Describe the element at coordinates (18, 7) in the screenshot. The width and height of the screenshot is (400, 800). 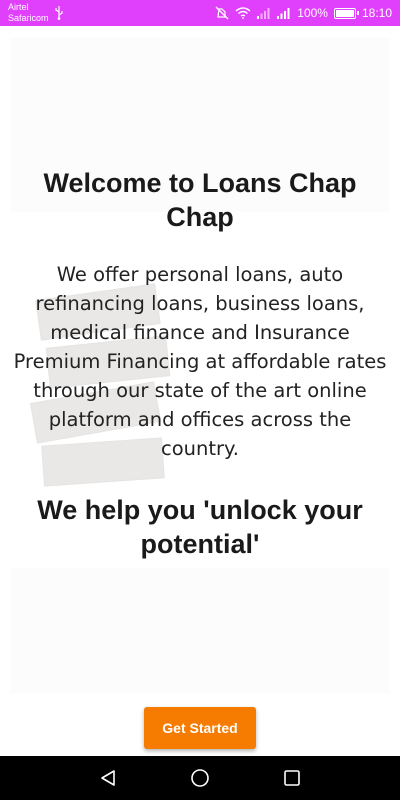
I see `carrier-name-primary: Airtel` at that location.